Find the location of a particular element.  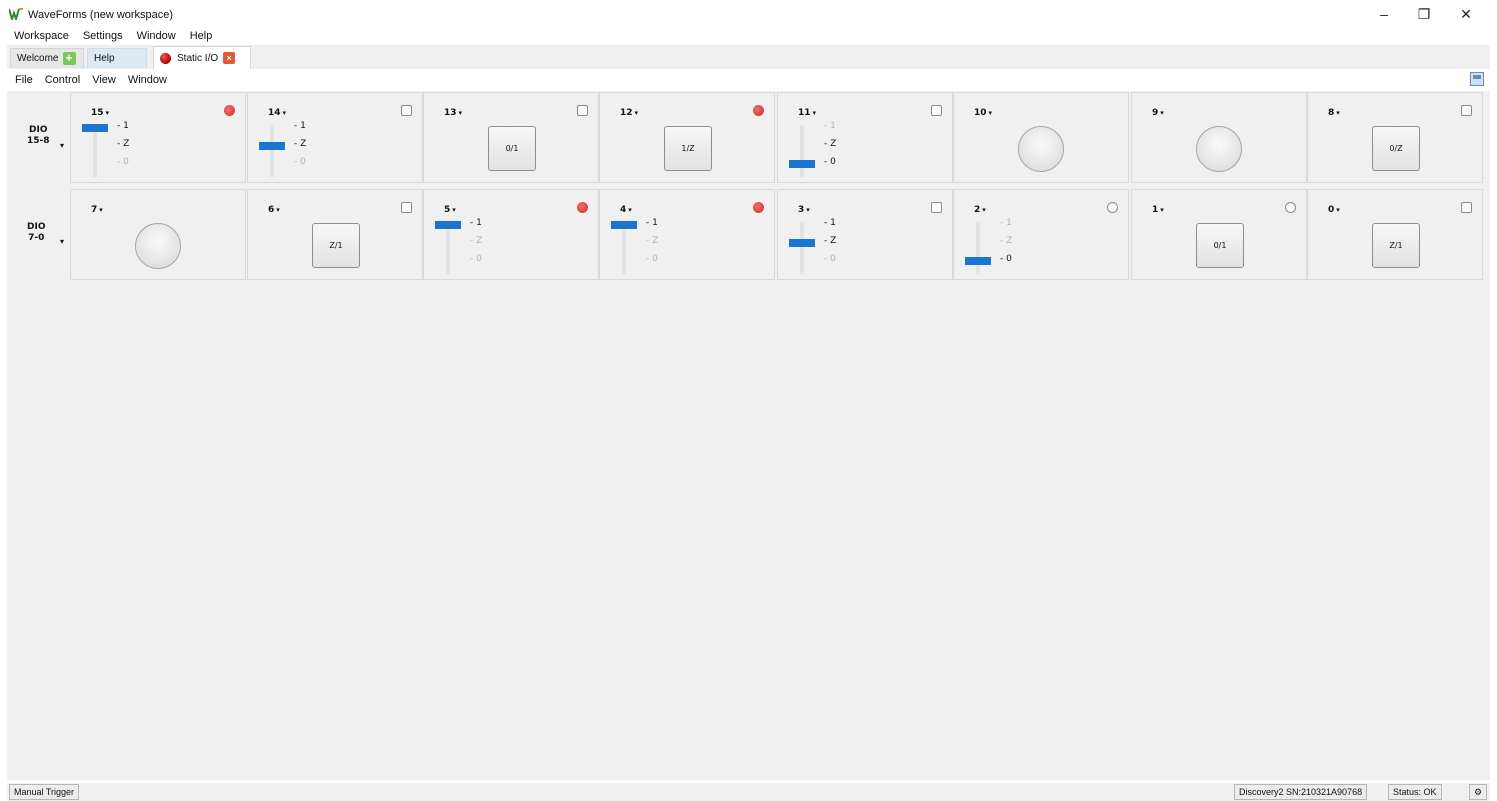

tab-welcome: Welcome + is located at coordinates (47, 58).